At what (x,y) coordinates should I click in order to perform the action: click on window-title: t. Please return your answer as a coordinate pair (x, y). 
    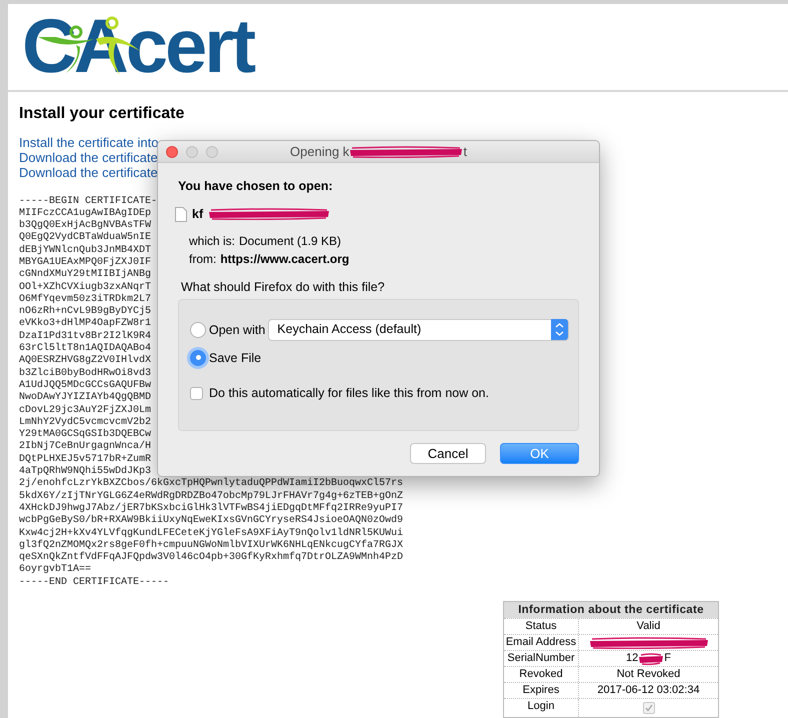
    Looking at the image, I should click on (465, 151).